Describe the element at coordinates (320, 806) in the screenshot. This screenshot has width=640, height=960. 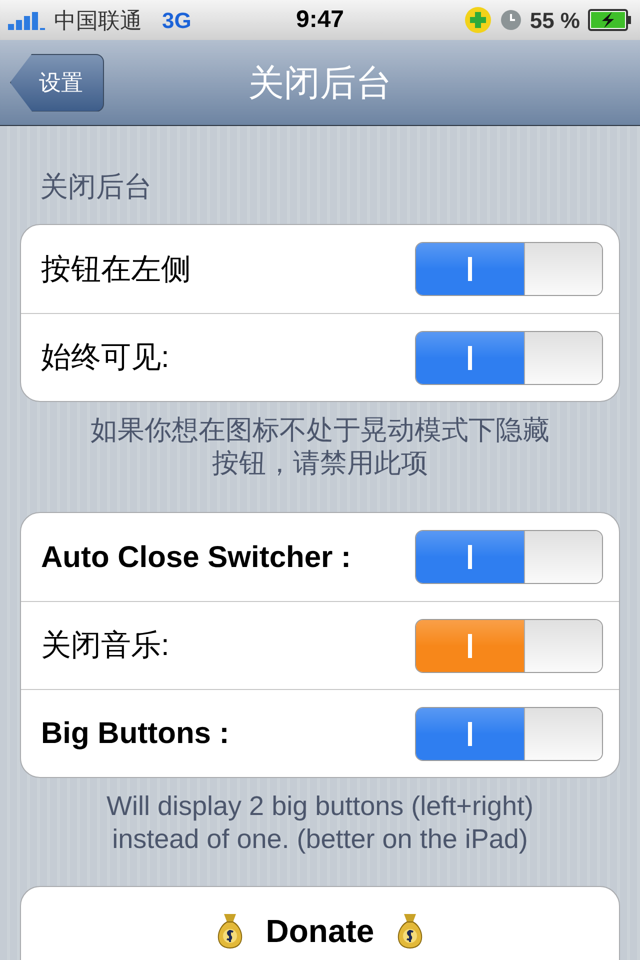
I see `group-footer-text: Will display 2 big buttons (left+right)` at that location.